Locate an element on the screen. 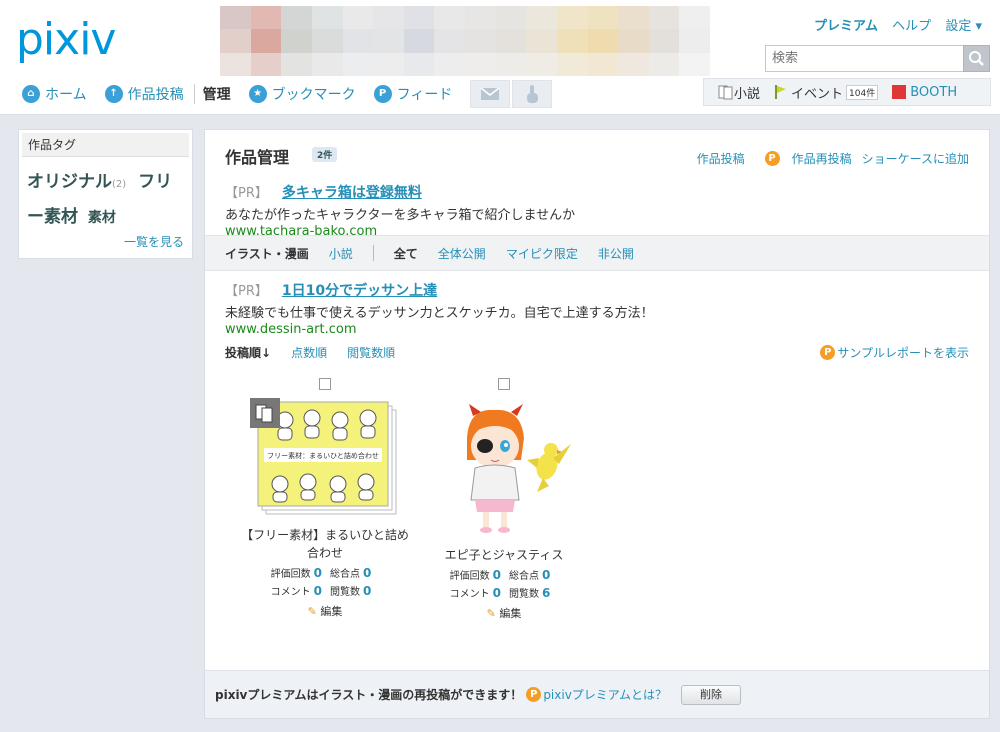 The image size is (1000, 732). ad-url: www.dessin-art.com is located at coordinates (439, 329).